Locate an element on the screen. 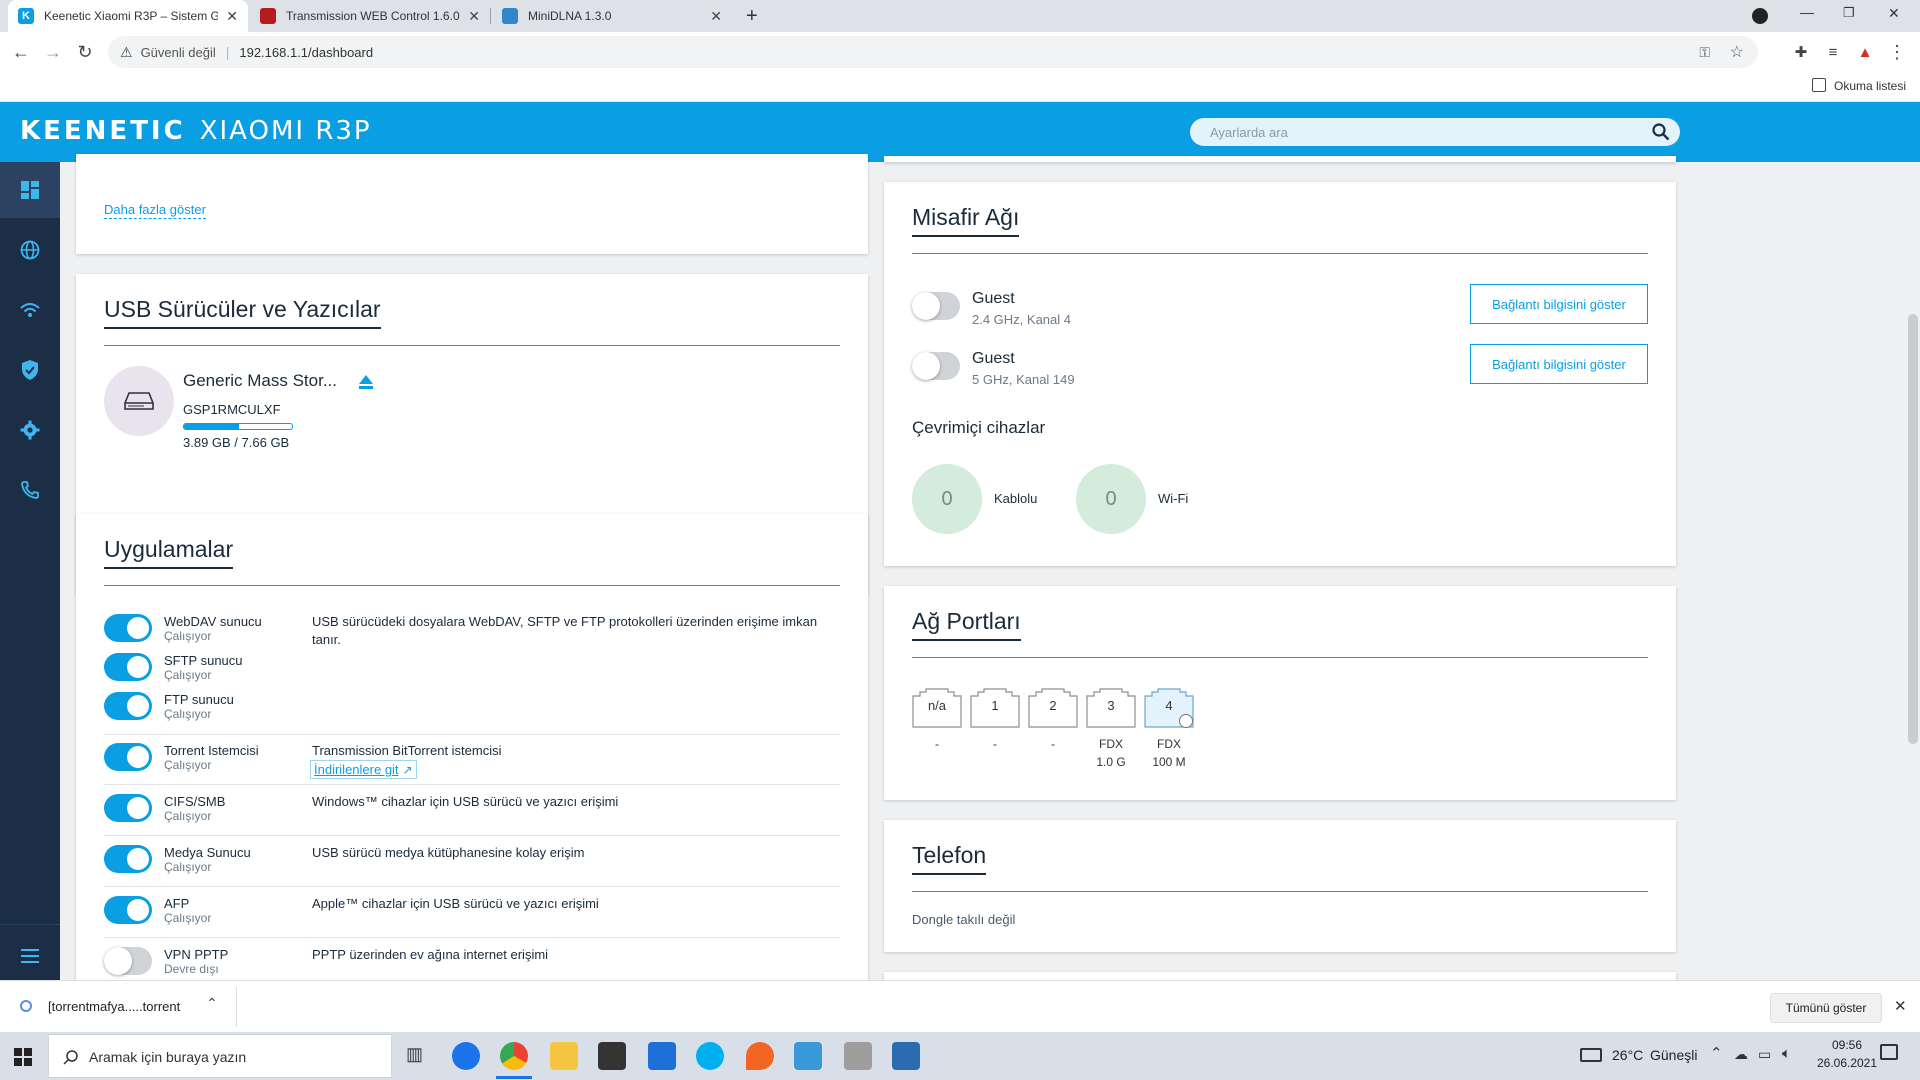  download-options-chevron-icon: ⌃ is located at coordinates (212, 1003).